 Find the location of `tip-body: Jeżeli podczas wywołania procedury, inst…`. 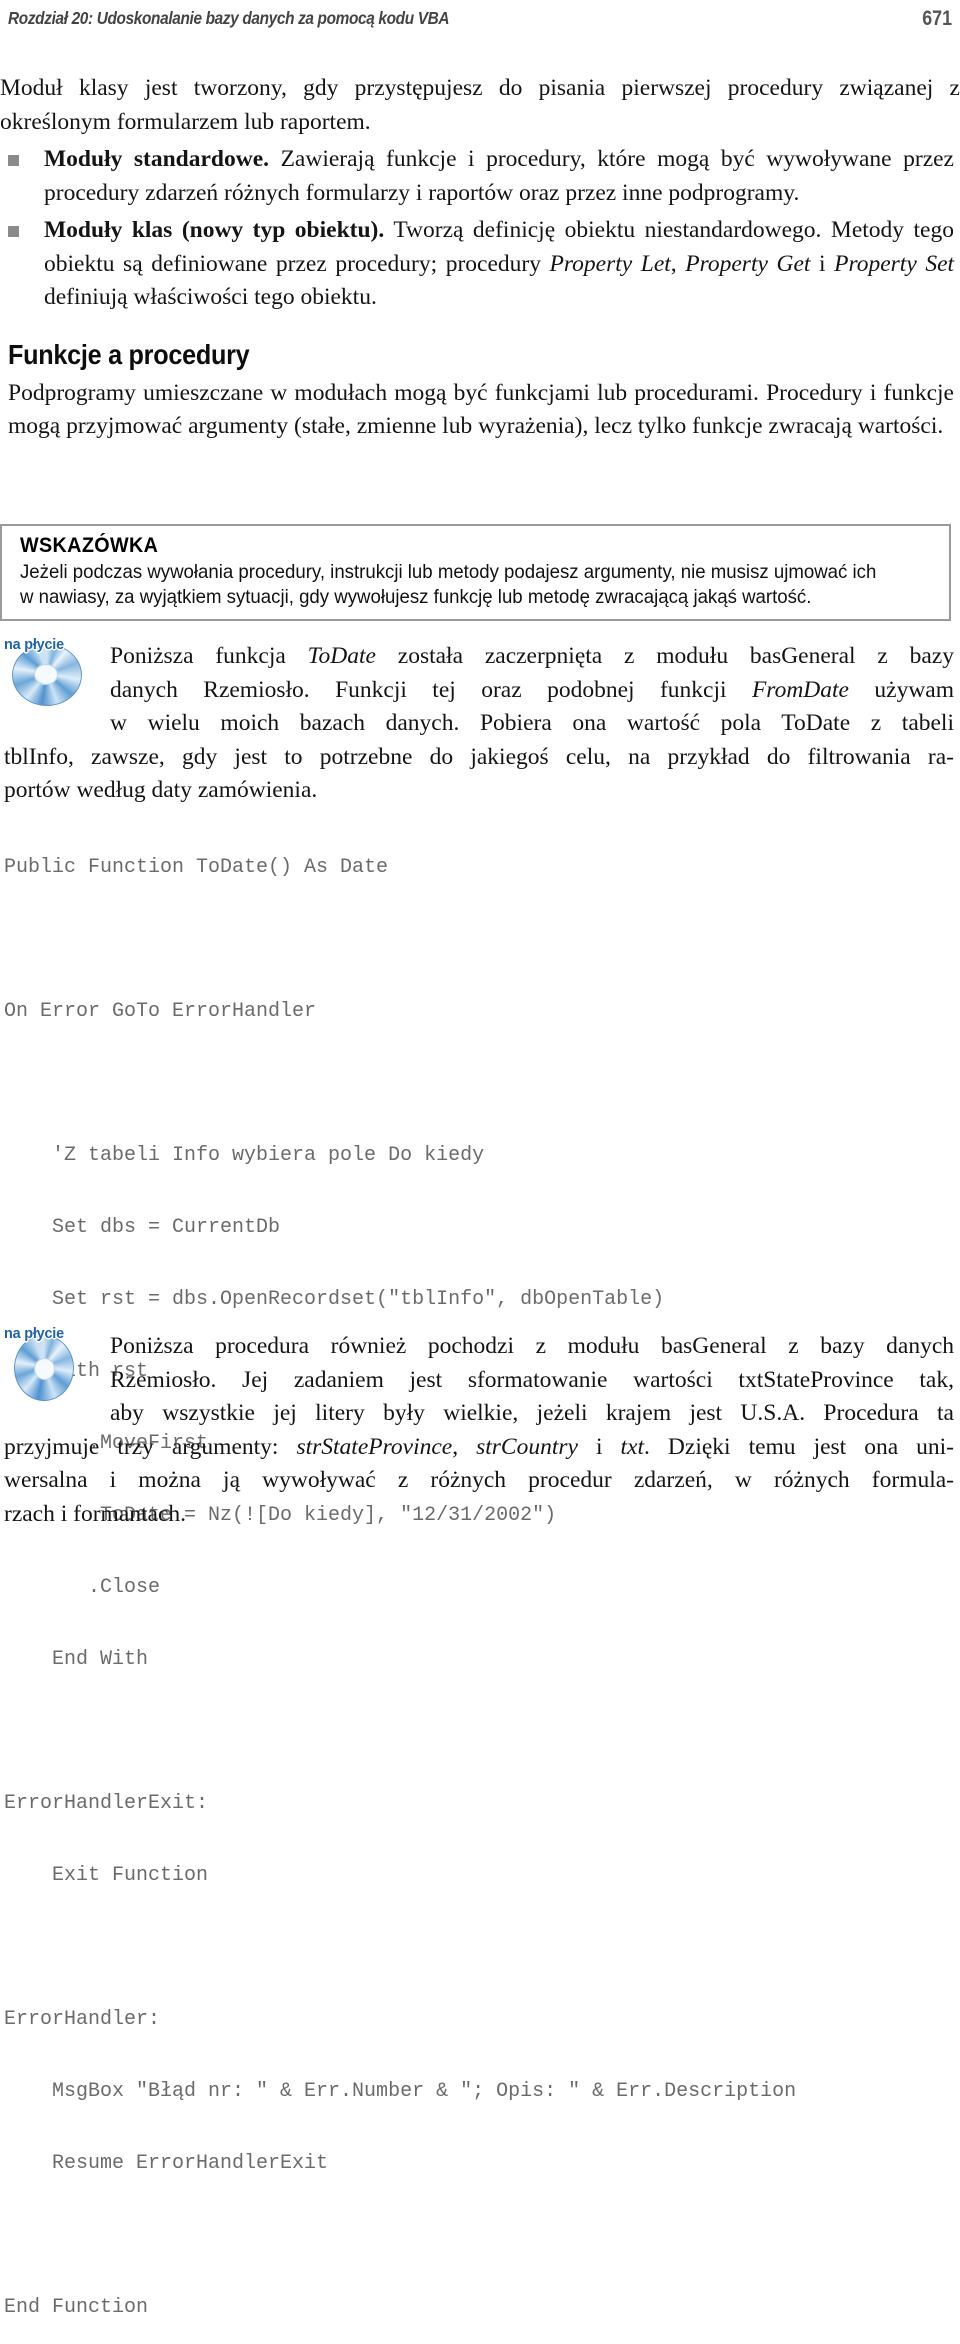

tip-body: Jeżeli podczas wywołania procedury, inst… is located at coordinates (459, 585).